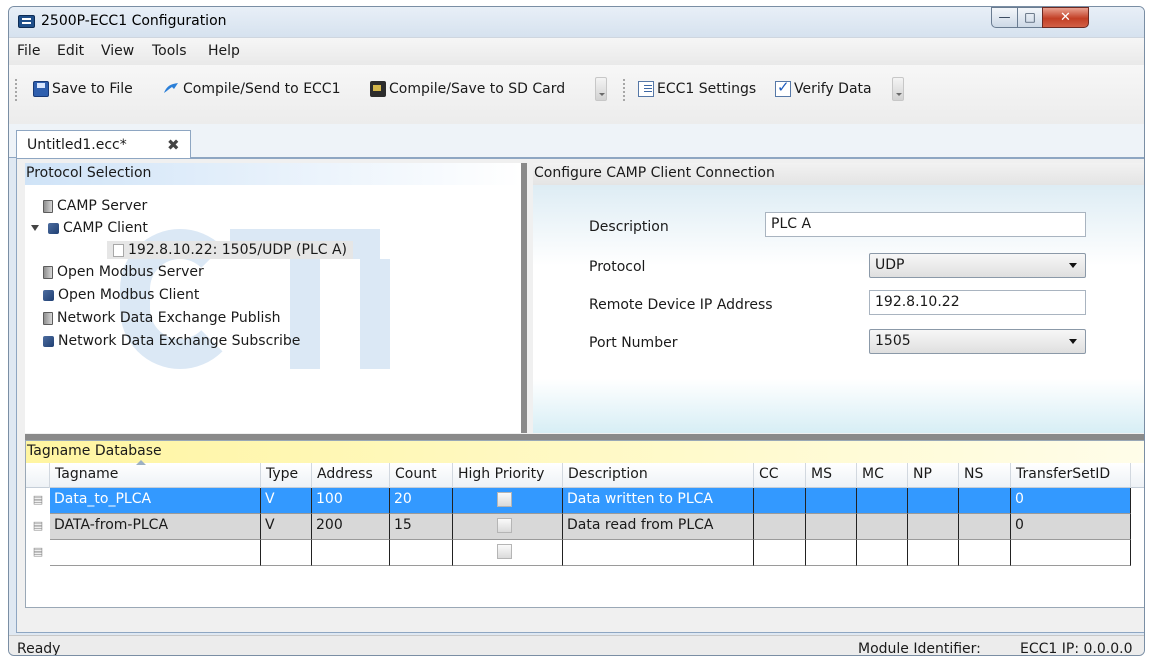 The image size is (1151, 666). I want to click on toolbar-overflow-button, so click(601, 89).